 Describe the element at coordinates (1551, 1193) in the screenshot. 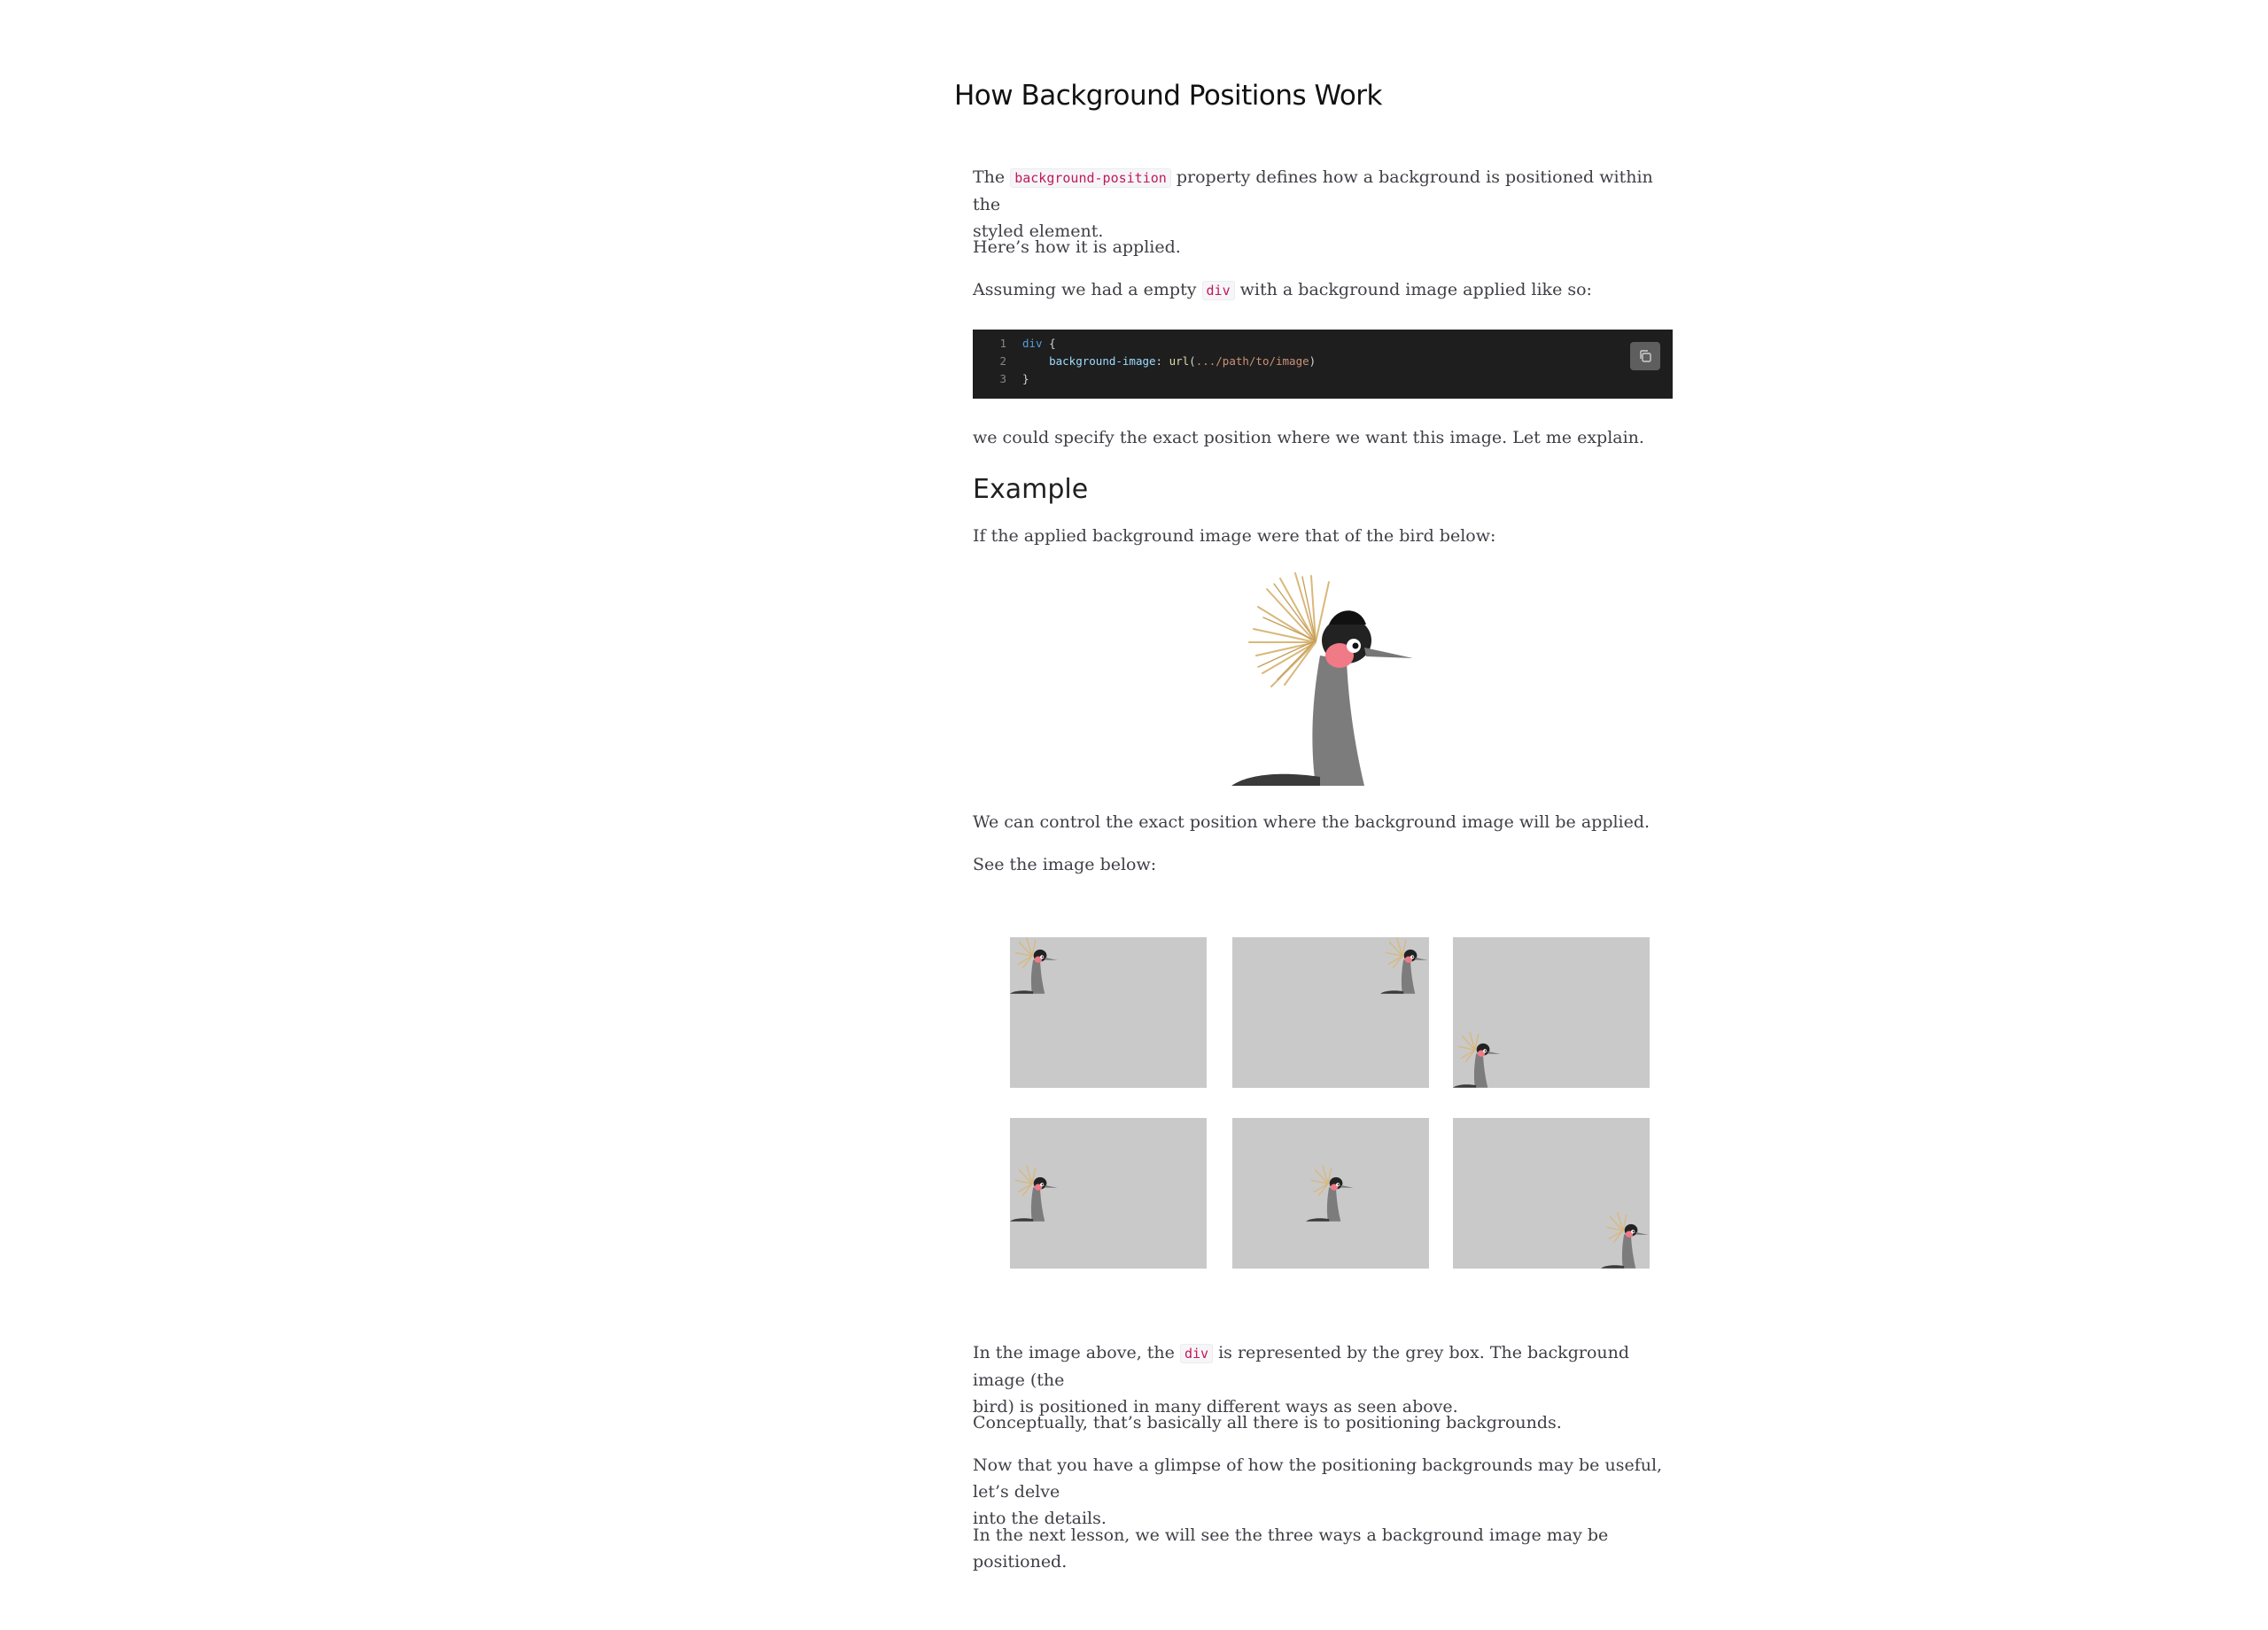

I see `position-example-bottom-right` at that location.